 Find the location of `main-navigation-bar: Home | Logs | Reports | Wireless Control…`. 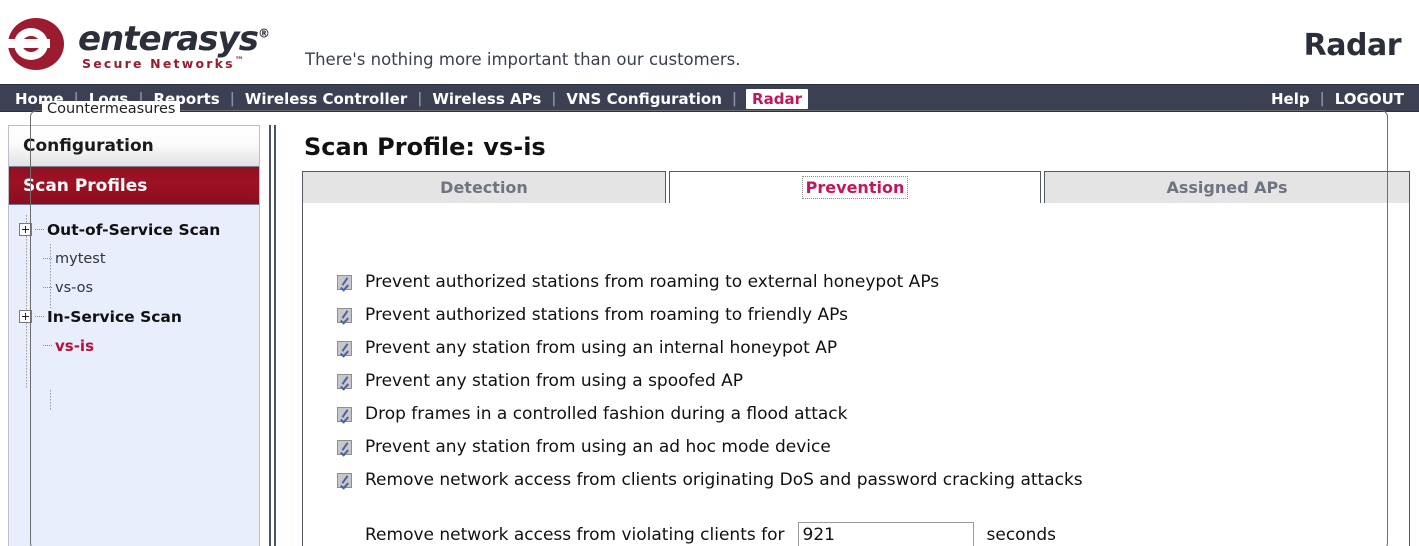

main-navigation-bar: Home | Logs | Reports | Wireless Control… is located at coordinates (709, 98).